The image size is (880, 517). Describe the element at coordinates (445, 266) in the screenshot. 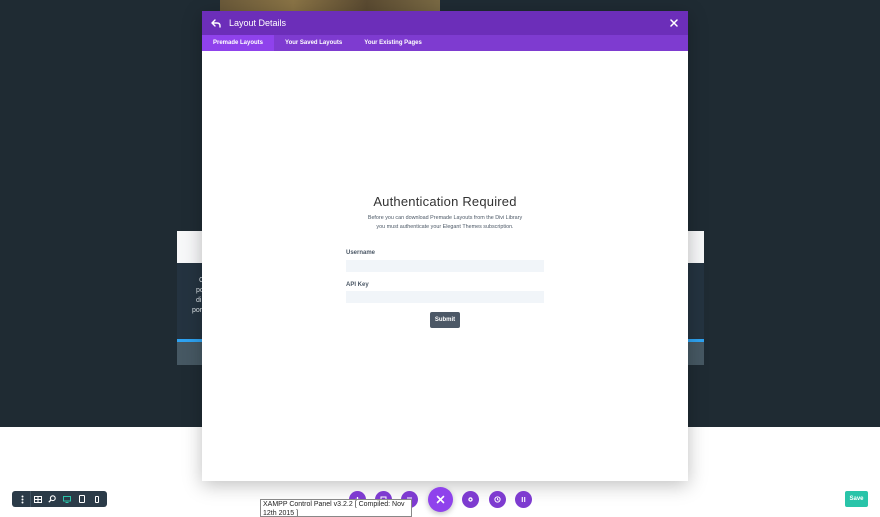

I see `username-input` at that location.